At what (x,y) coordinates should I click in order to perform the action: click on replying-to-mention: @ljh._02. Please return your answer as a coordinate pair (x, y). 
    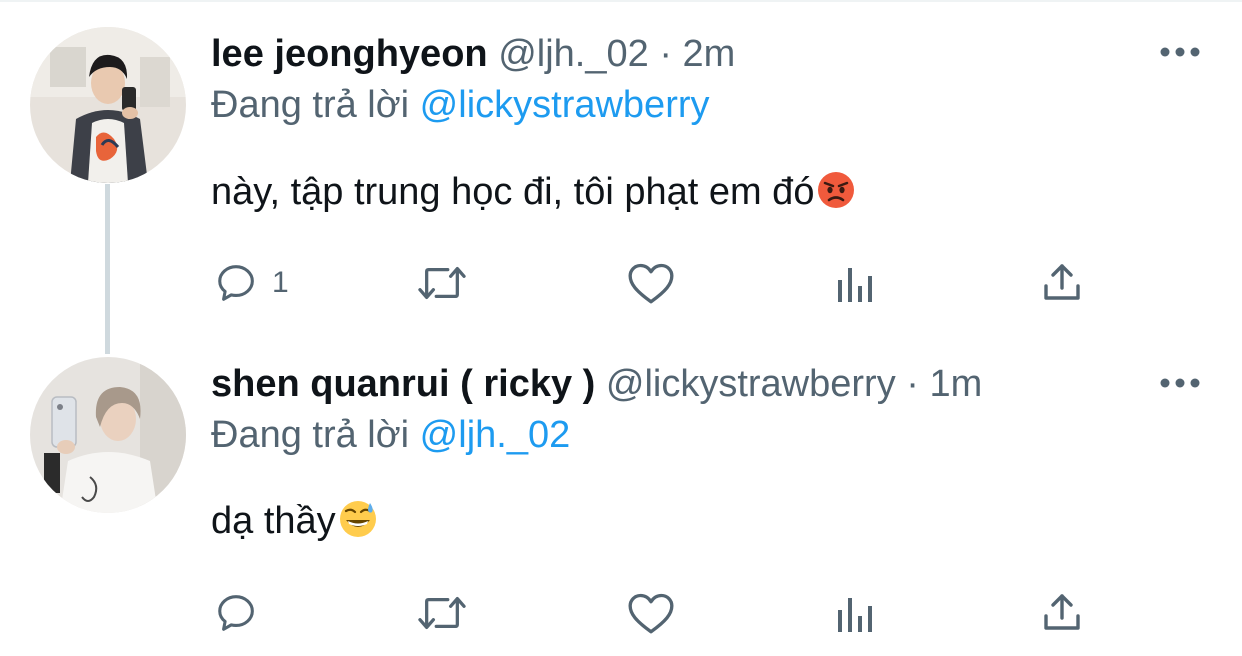
    Looking at the image, I should click on (495, 435).